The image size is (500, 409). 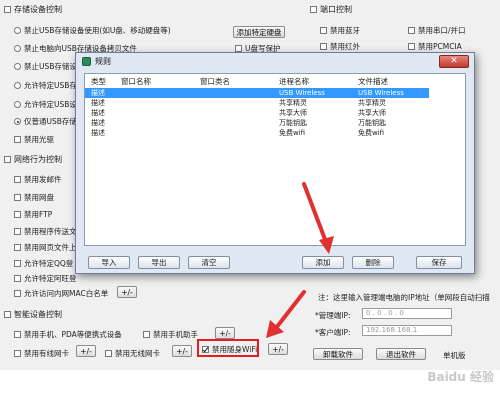 What do you see at coordinates (108, 353) in the screenshot?
I see `smart-option-4-checkbox` at bounding box center [108, 353].